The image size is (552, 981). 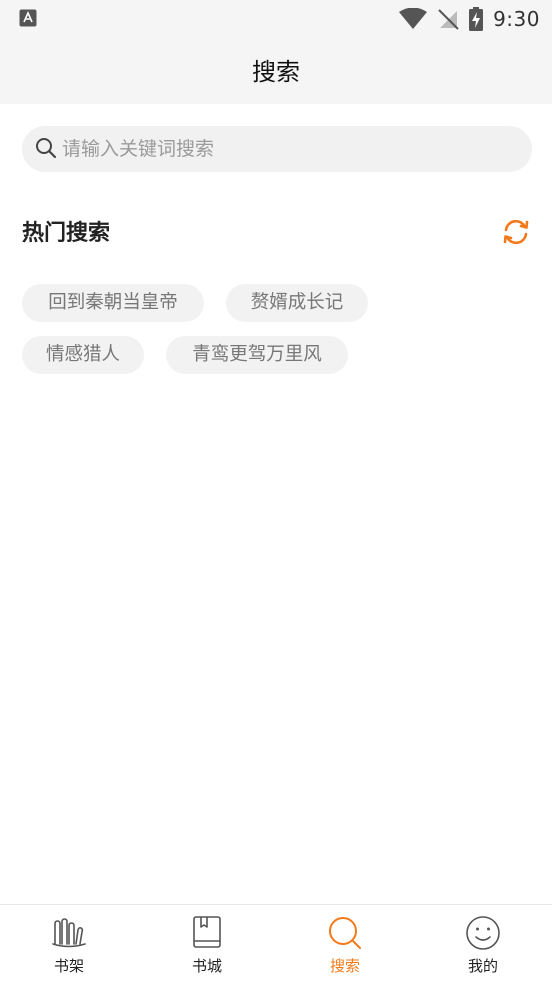 I want to click on profile-icon, so click(x=483, y=933).